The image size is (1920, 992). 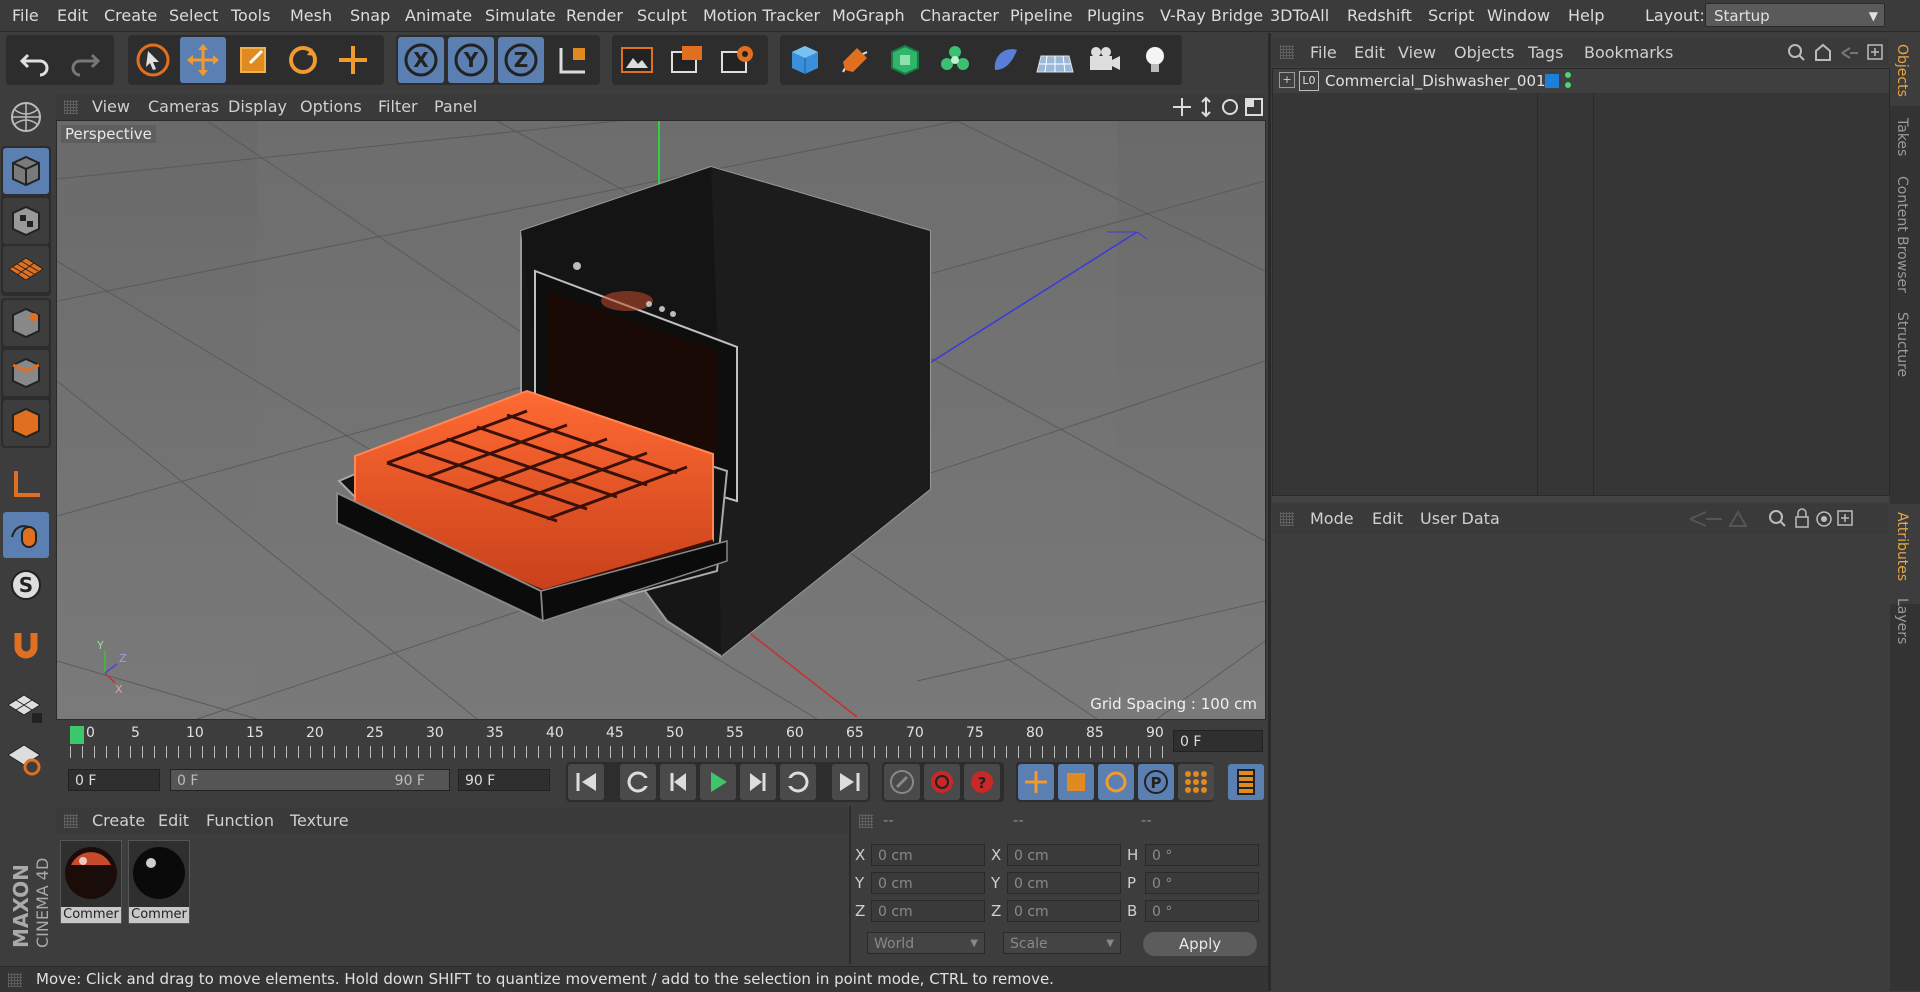 What do you see at coordinates (250, 15) in the screenshot?
I see `menu-tools: Tools` at bounding box center [250, 15].